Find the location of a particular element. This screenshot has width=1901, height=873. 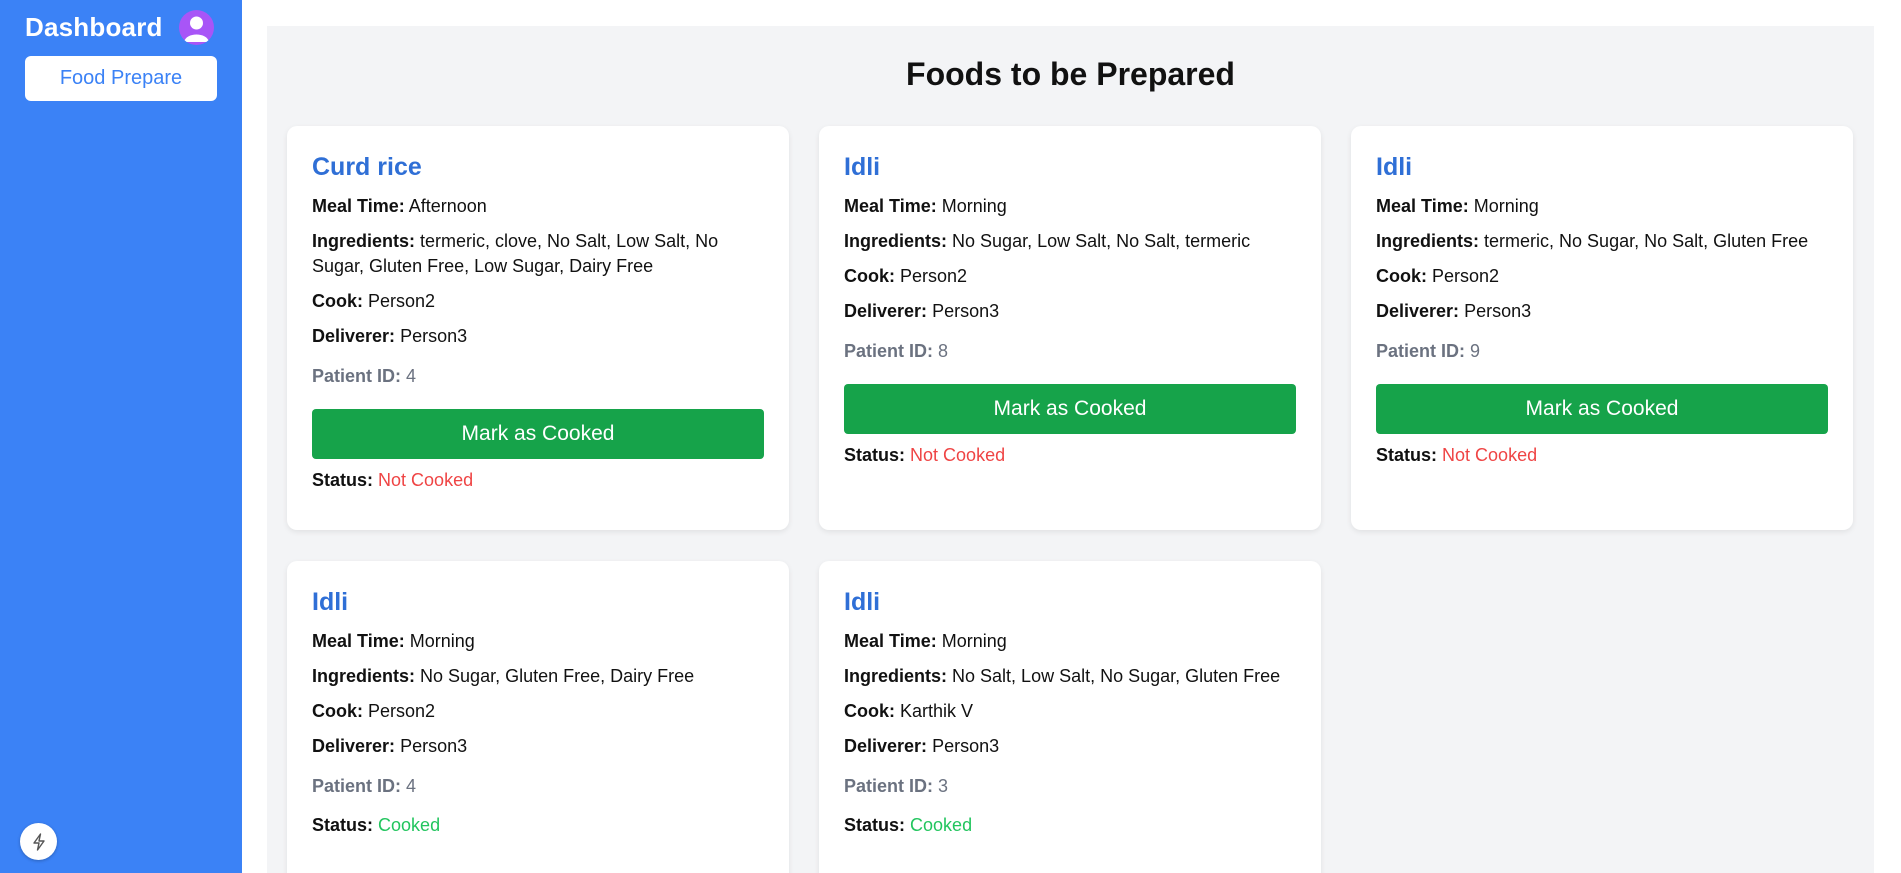

dashboard-title: Dashboard is located at coordinates (94, 27).